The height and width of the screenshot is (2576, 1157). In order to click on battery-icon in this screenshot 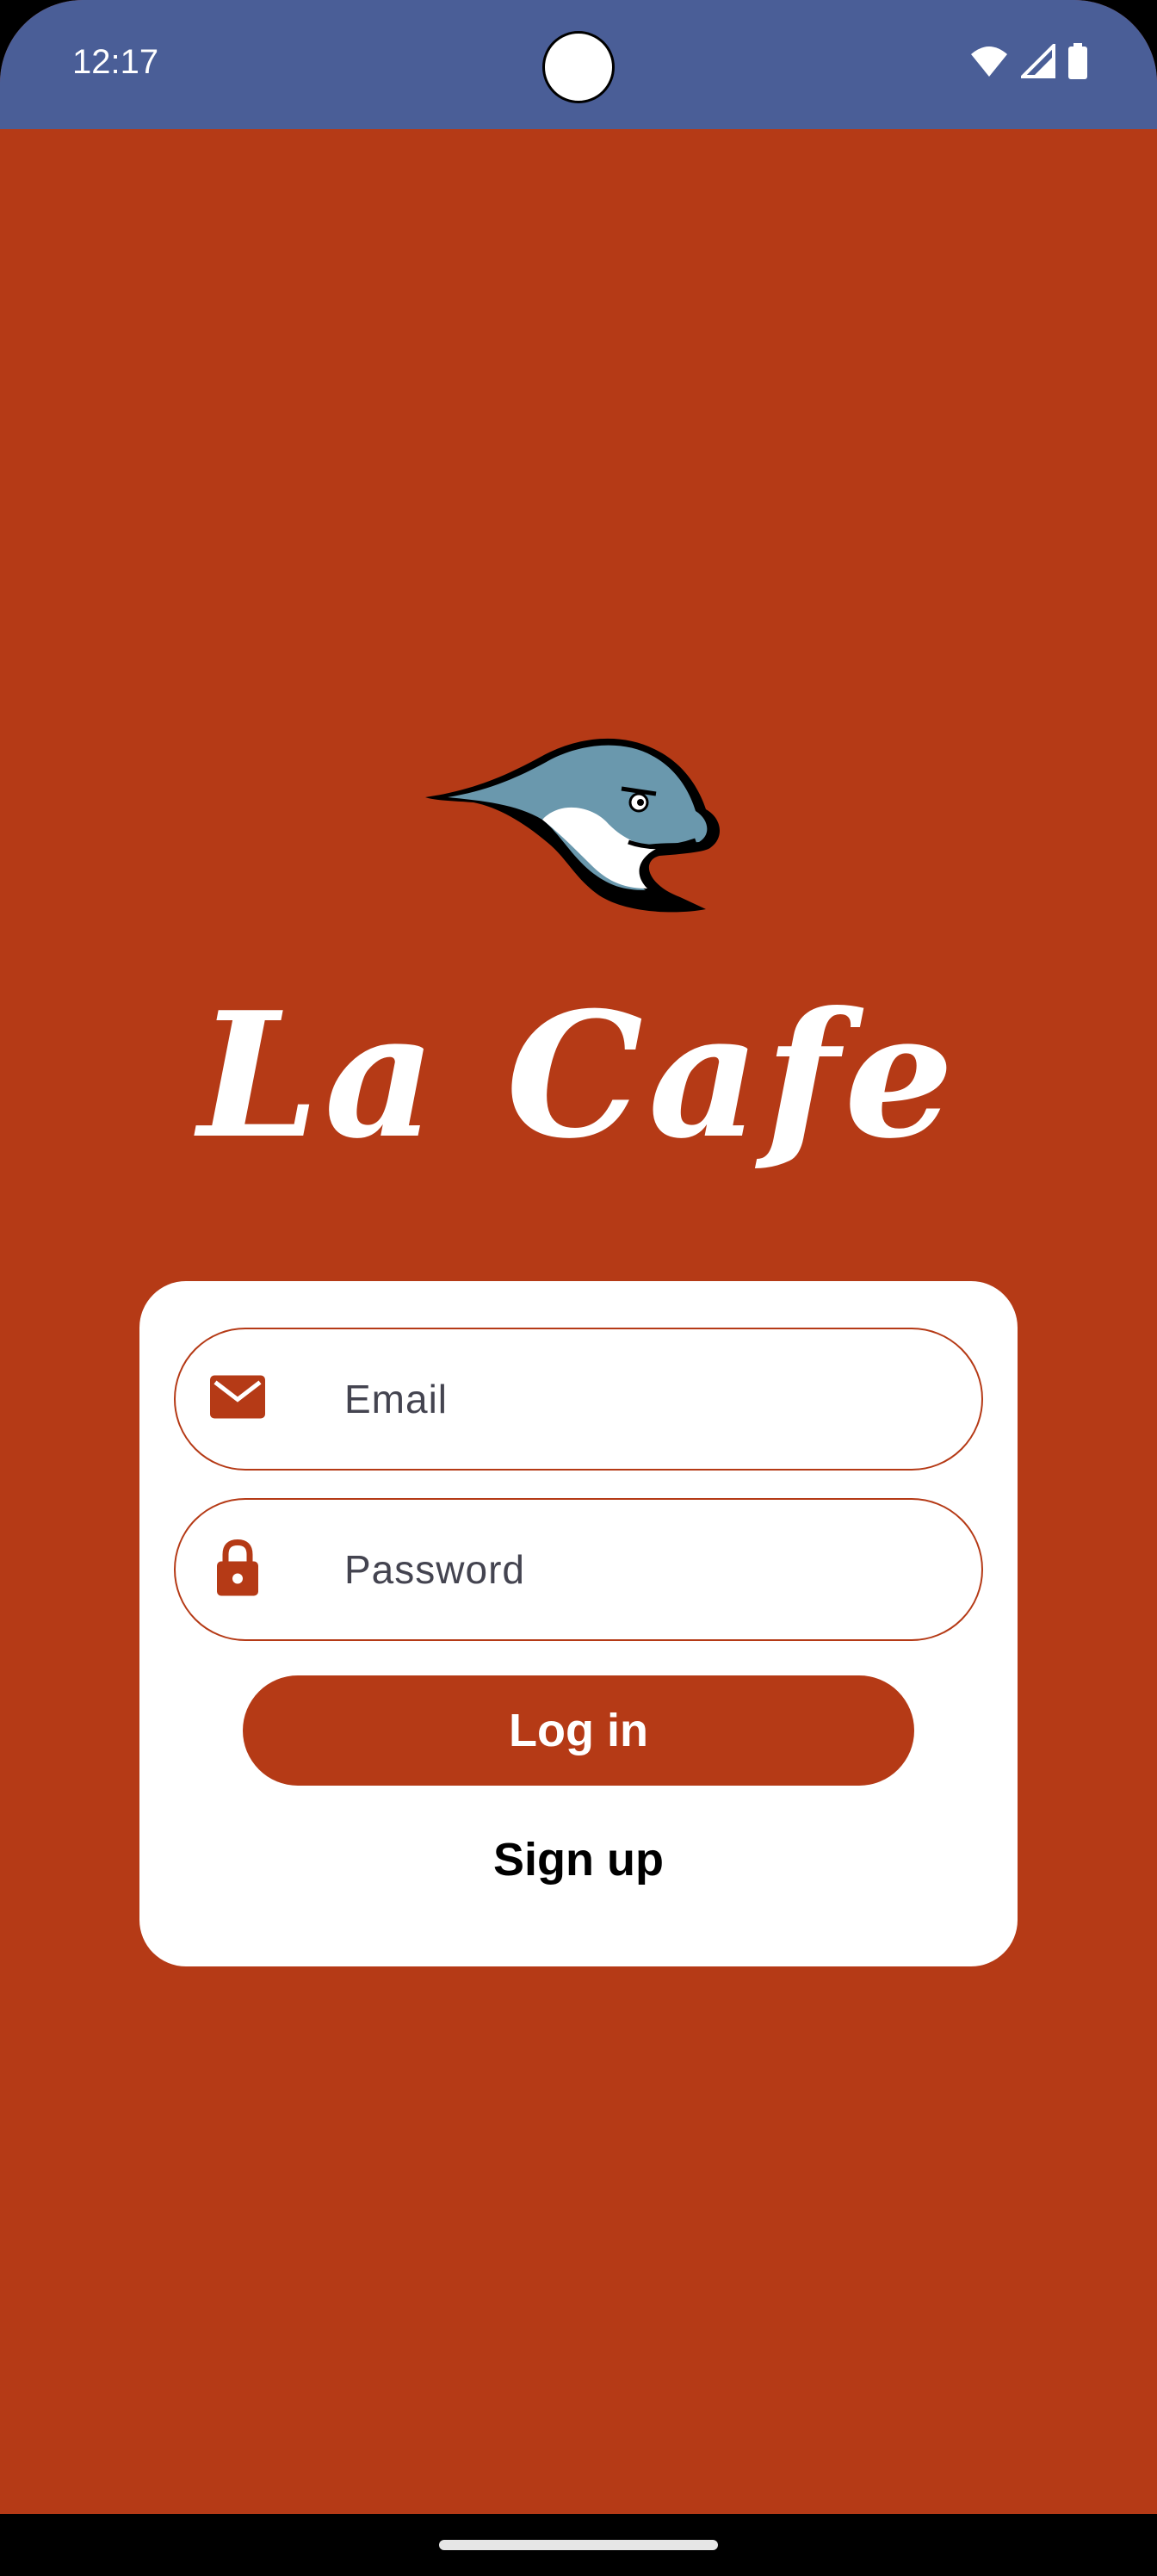, I will do `click(1077, 61)`.